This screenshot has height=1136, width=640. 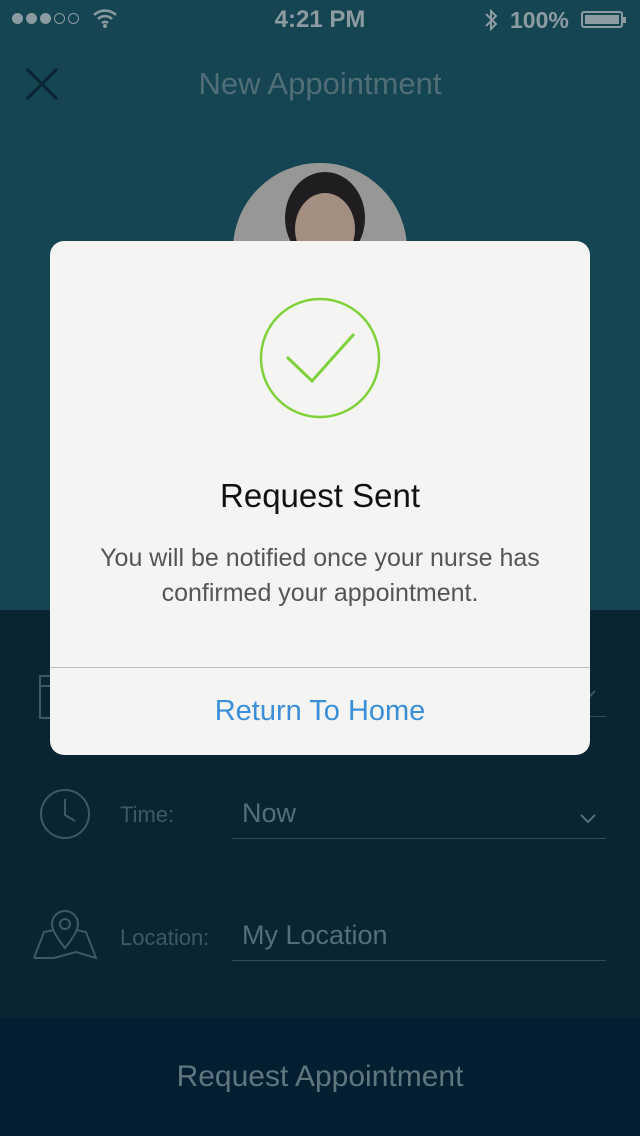 I want to click on alert-title: Request Sent, so click(x=320, y=495).